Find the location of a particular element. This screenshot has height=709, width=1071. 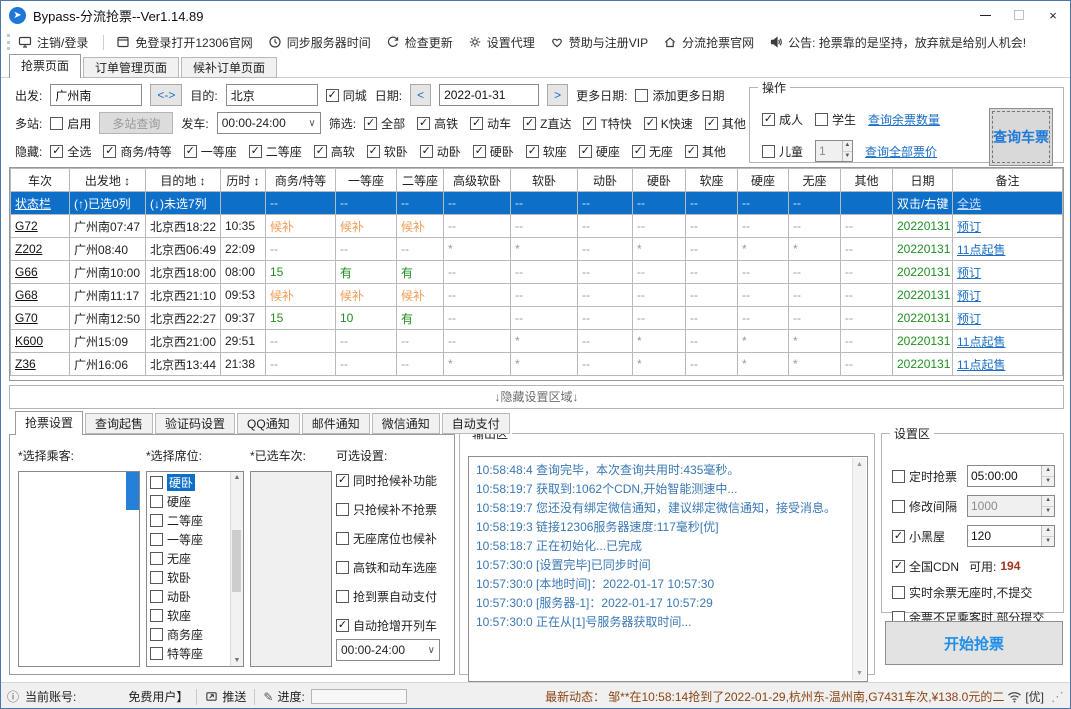

hide-checkbox: ✓ 全选 is located at coordinates (70, 151).